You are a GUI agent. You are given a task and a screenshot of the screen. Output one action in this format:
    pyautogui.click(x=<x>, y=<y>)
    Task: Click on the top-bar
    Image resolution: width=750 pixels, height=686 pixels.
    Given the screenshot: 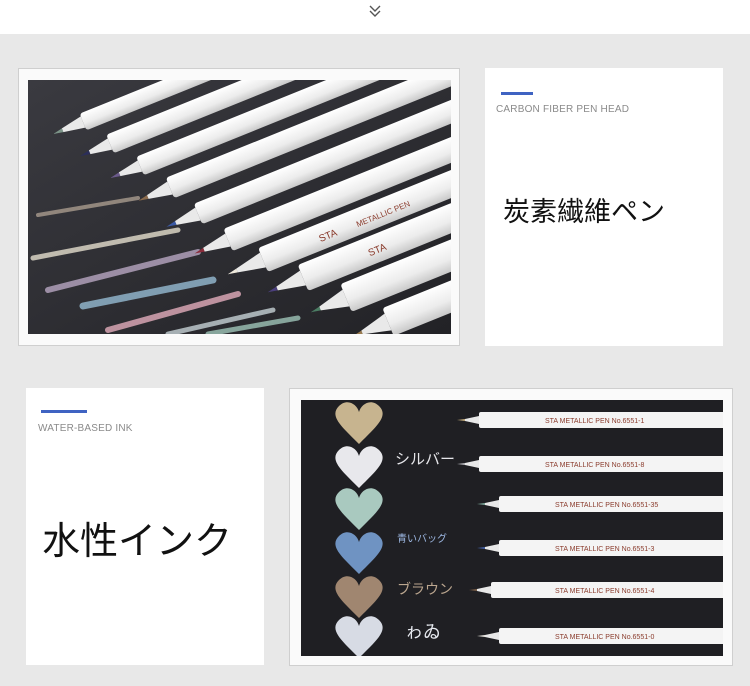 What is the action you would take?
    pyautogui.click(x=375, y=17)
    